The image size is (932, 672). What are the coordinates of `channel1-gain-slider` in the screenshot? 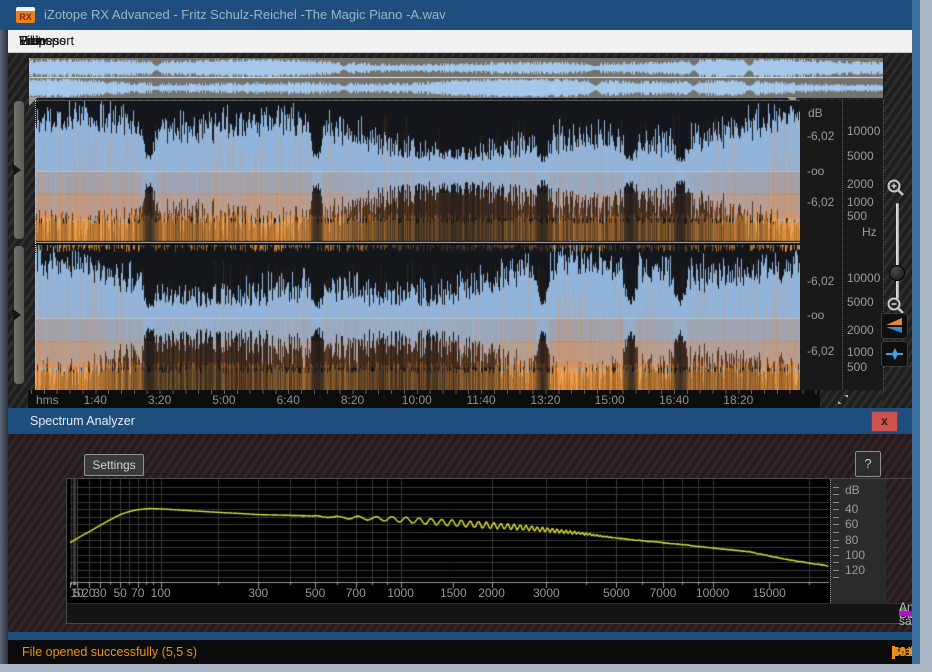 It's located at (19, 170).